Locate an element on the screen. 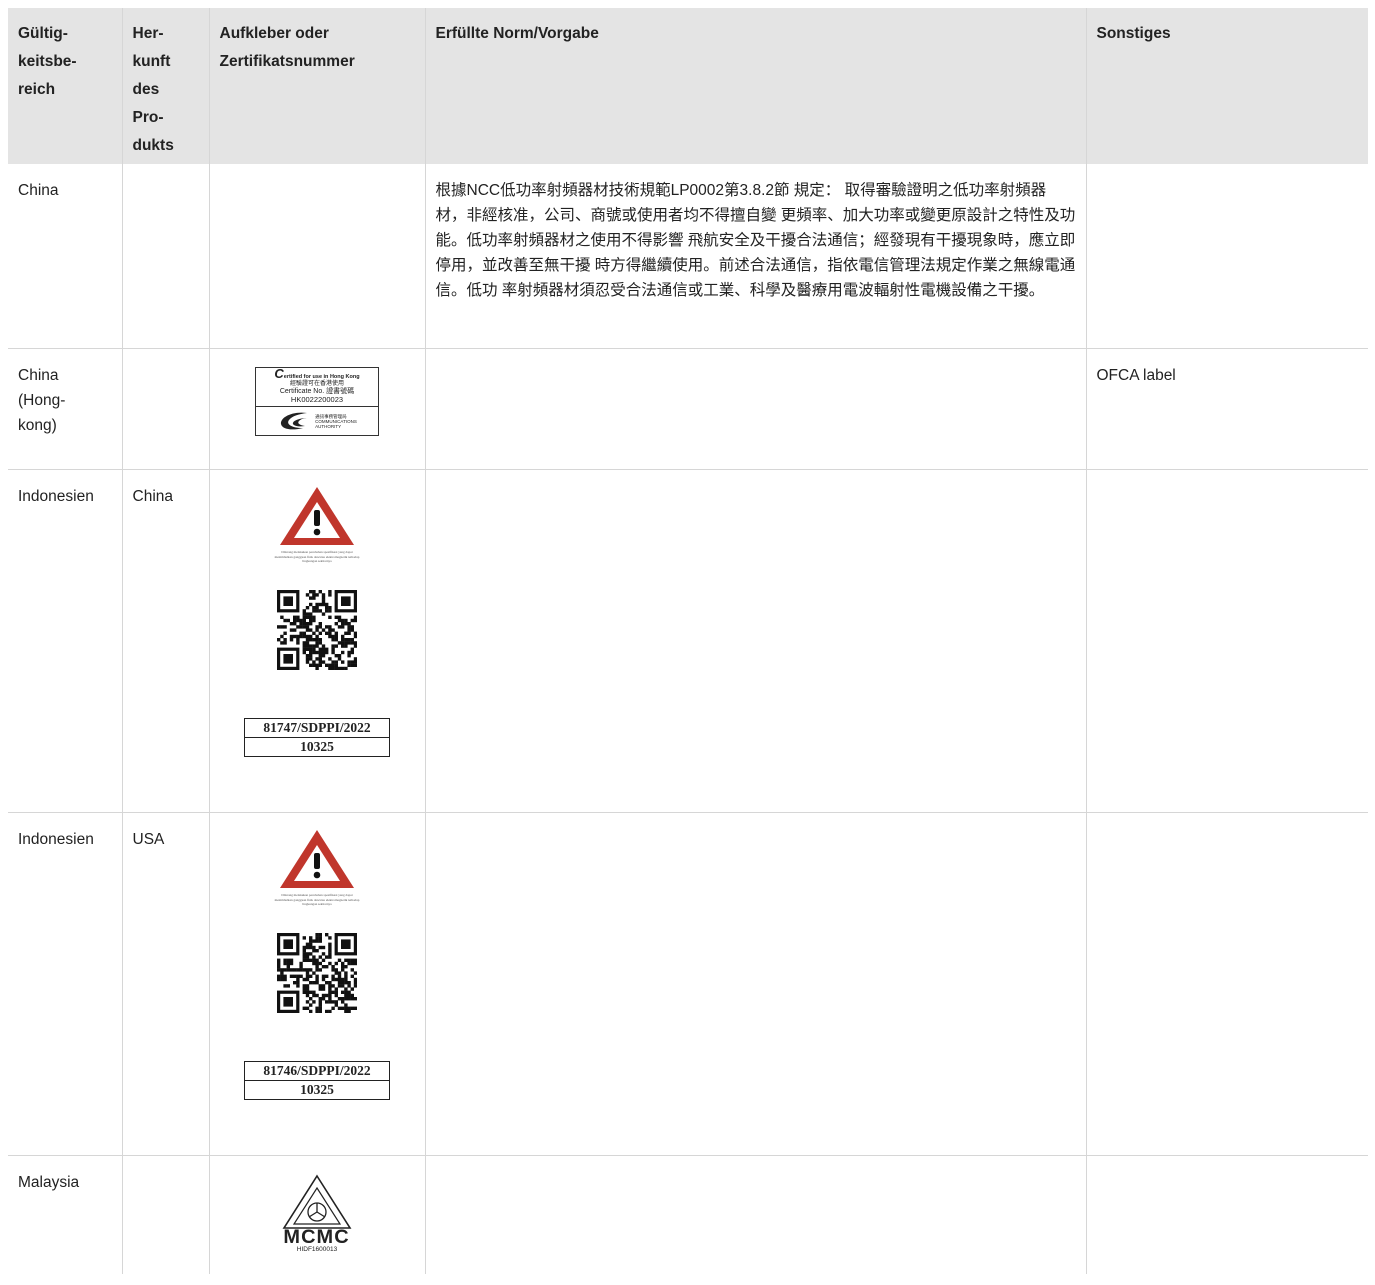 The width and height of the screenshot is (1375, 1285). header-norm: Erfüllte Norm/Vorgabe is located at coordinates (756, 86).